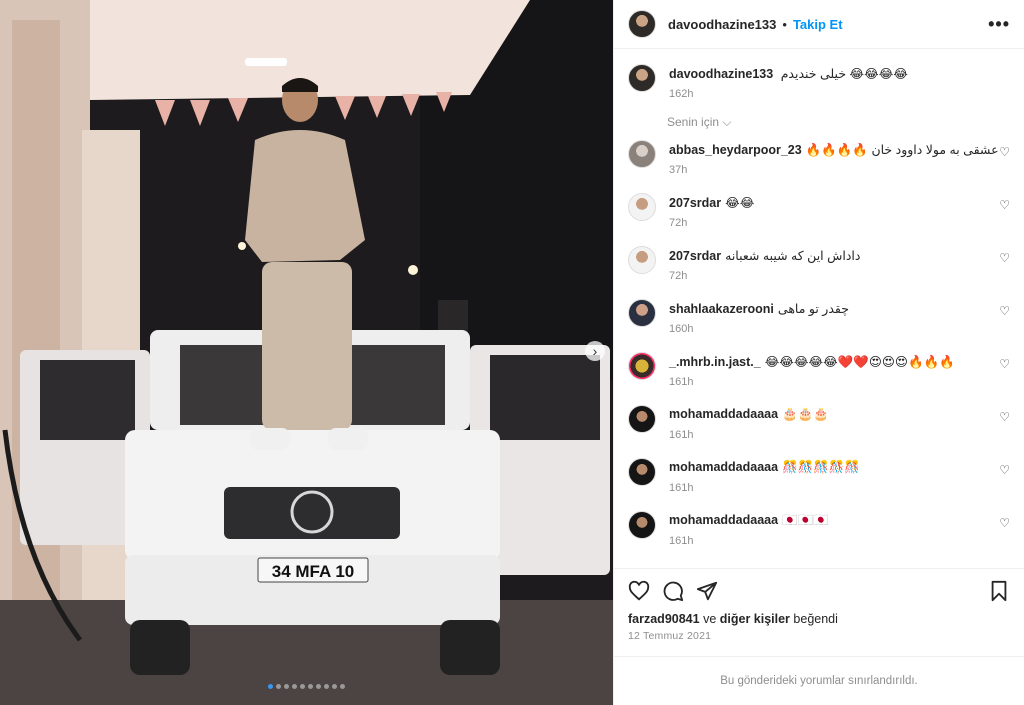  Describe the element at coordinates (813, 309) in the screenshot. I see `comment-text: چقدر تو ماهی` at that location.